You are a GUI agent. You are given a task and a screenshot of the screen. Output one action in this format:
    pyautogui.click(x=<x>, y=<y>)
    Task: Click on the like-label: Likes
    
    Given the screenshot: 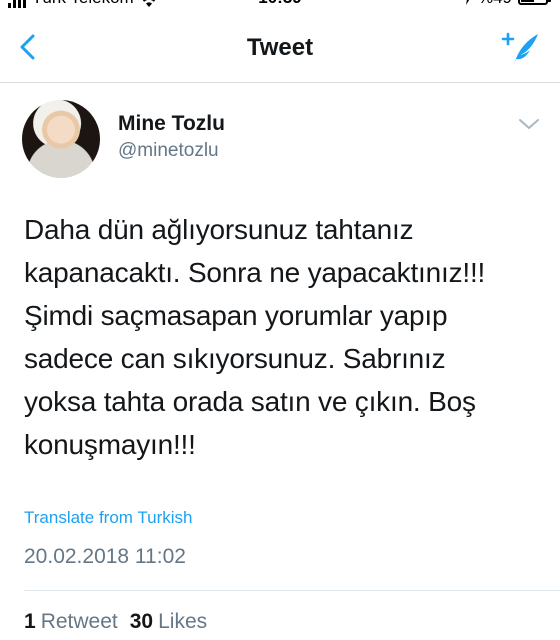 What is the action you would take?
    pyautogui.click(x=183, y=621)
    